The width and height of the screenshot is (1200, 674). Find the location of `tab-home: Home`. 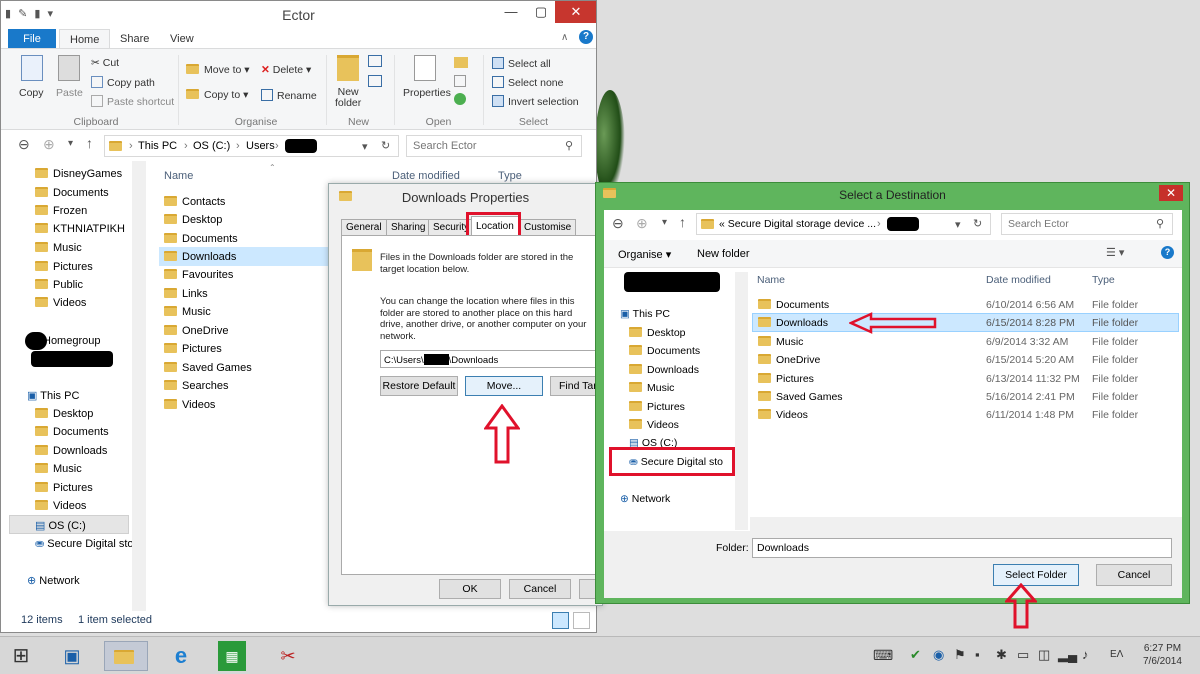

tab-home: Home is located at coordinates (85, 39).